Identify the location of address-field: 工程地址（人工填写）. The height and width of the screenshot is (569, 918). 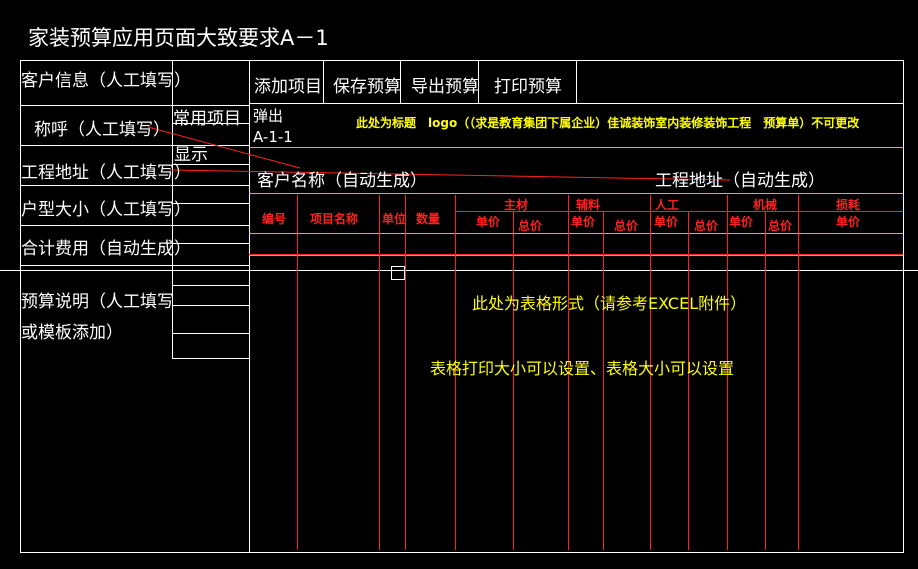
(106, 170).